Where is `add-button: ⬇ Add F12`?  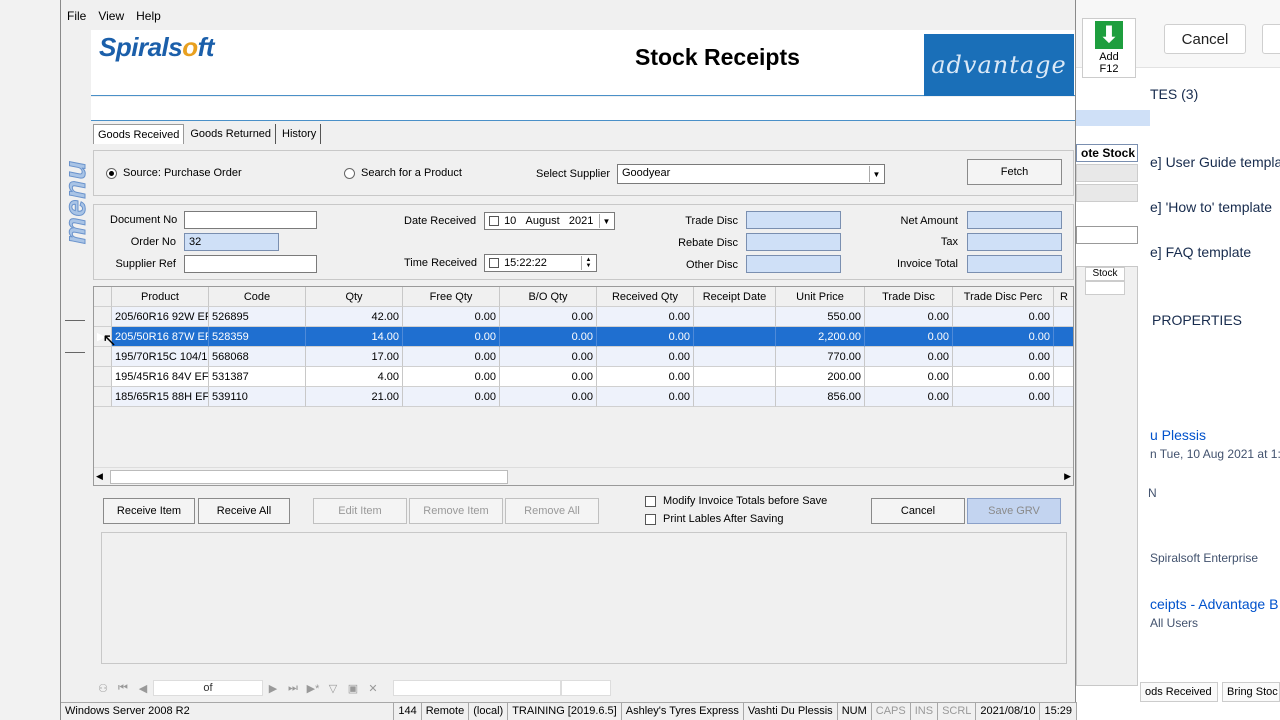
add-button: ⬇ Add F12 is located at coordinates (1109, 48).